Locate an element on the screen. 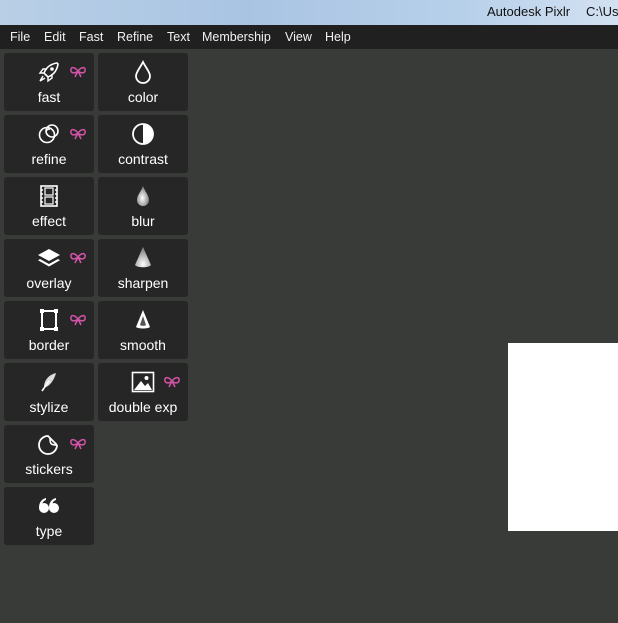  window-path: C:\Us is located at coordinates (602, 11).